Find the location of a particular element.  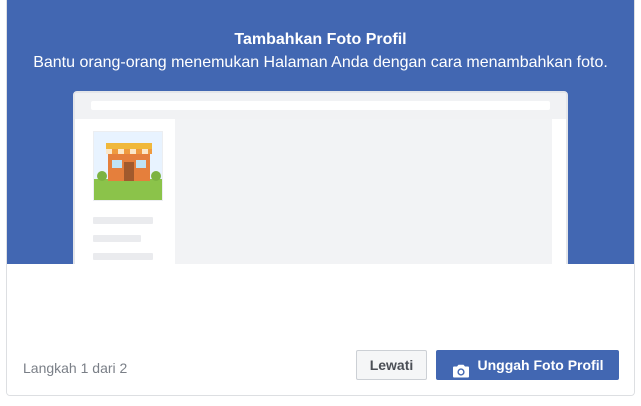

skip-button-label: Lewati is located at coordinates (391, 365).